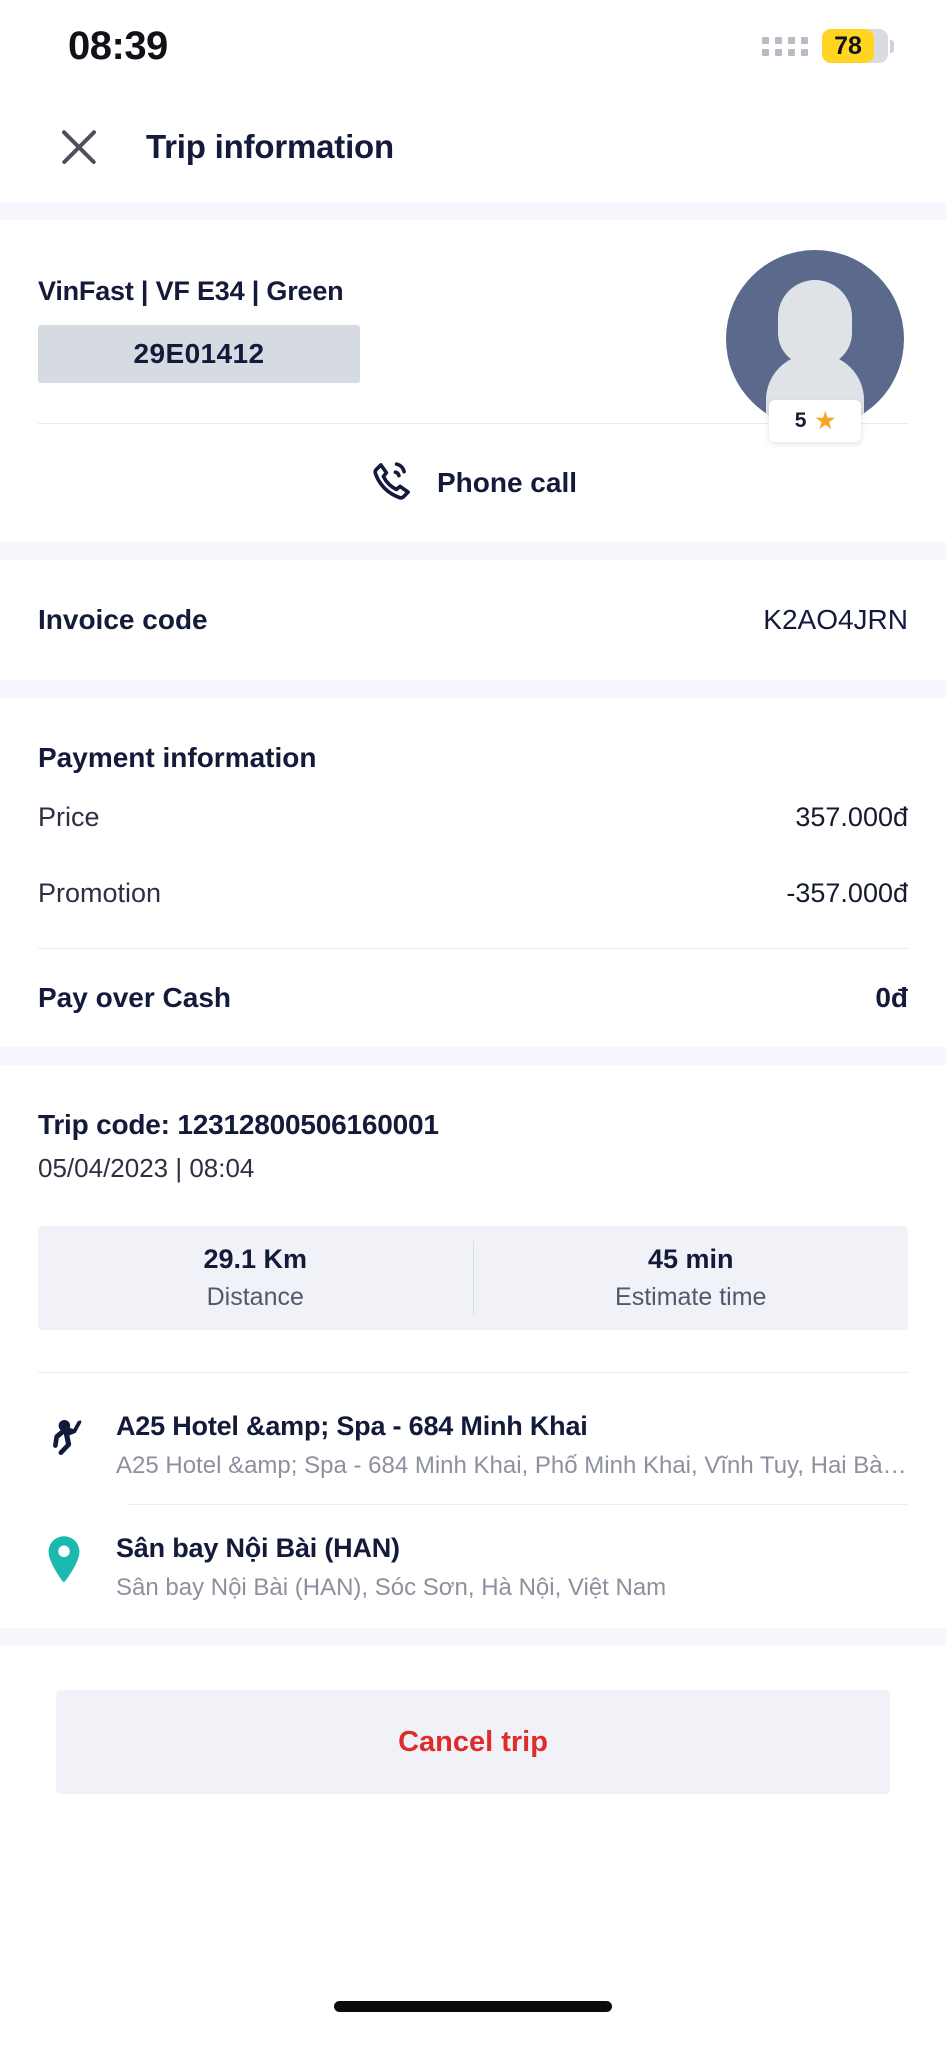  What do you see at coordinates (473, 817) in the screenshot?
I see `payment-row-price: Price 357.000đ` at bounding box center [473, 817].